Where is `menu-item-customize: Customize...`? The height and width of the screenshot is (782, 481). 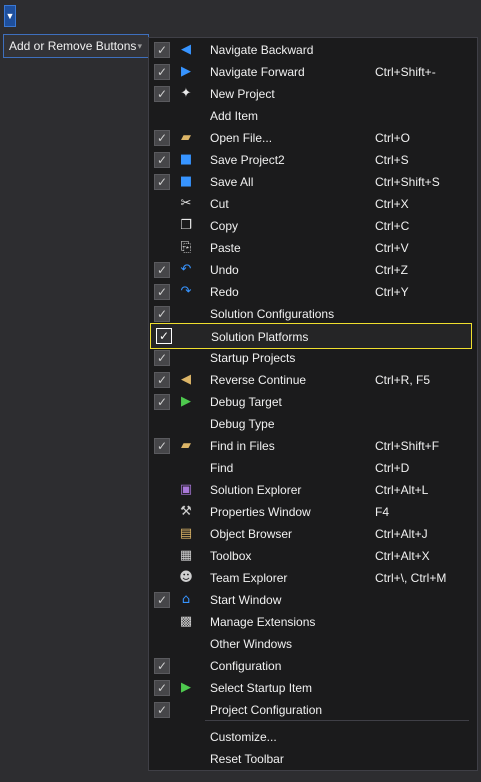 menu-item-customize: Customize... is located at coordinates (313, 737).